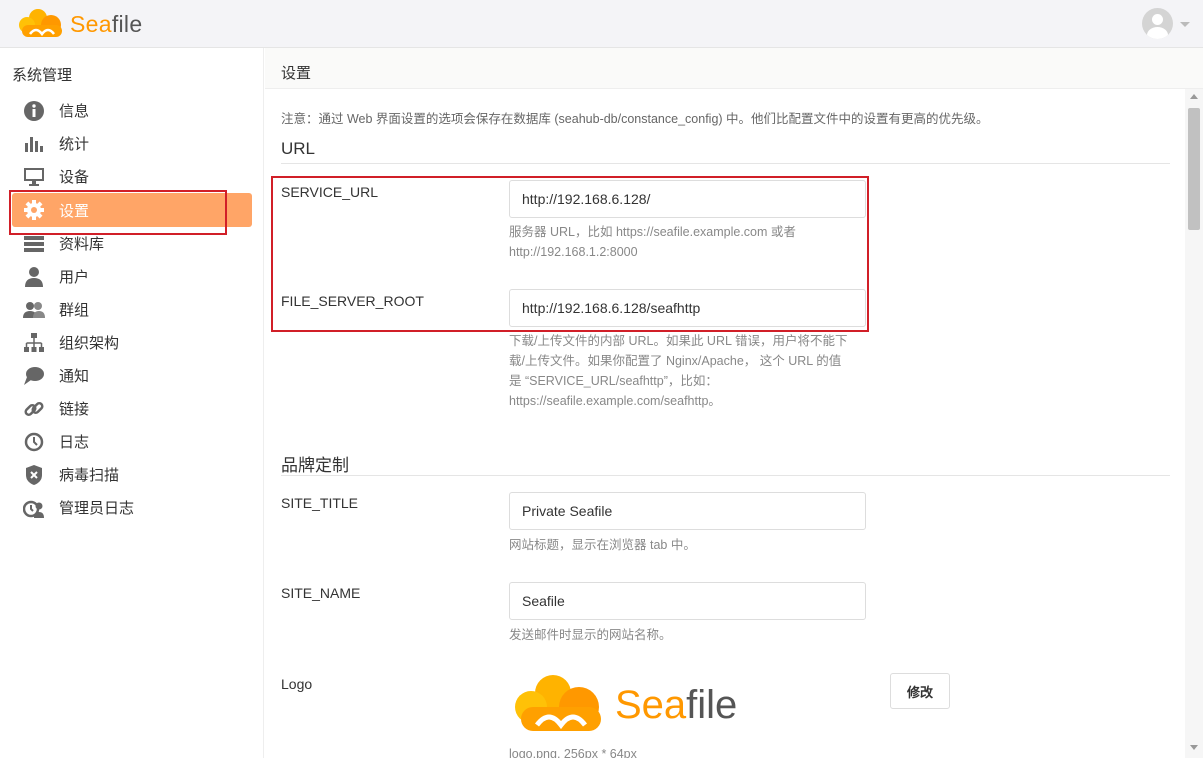 Image resolution: width=1203 pixels, height=758 pixels. I want to click on logo-label: Logo, so click(297, 684).